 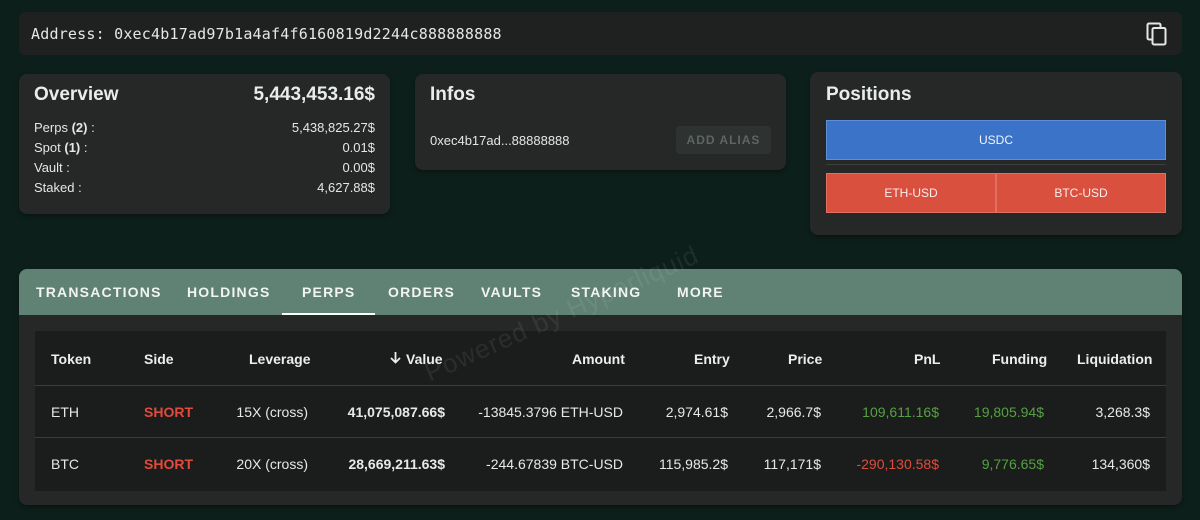 What do you see at coordinates (1019, 359) in the screenshot?
I see `header-funding: Funding` at bounding box center [1019, 359].